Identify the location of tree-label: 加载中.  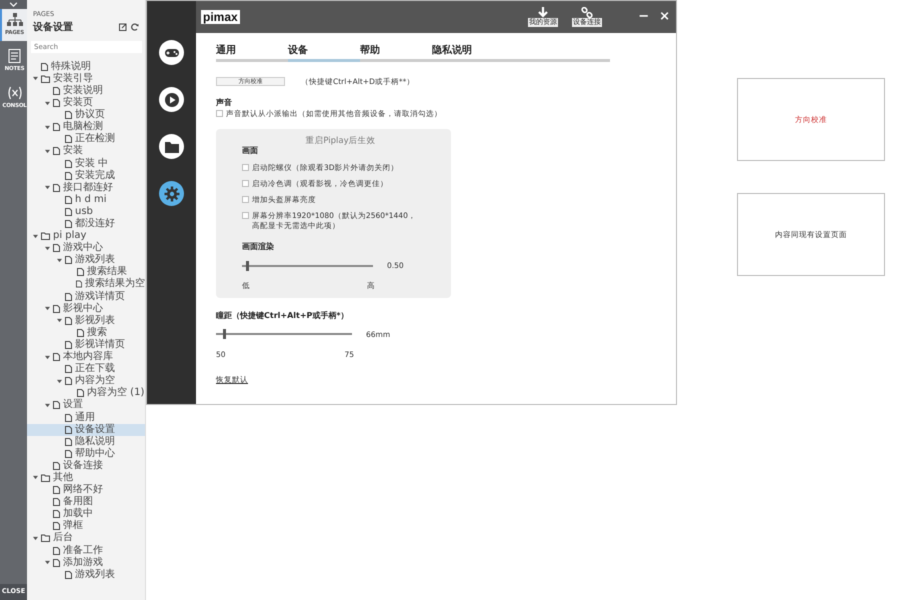
(78, 514).